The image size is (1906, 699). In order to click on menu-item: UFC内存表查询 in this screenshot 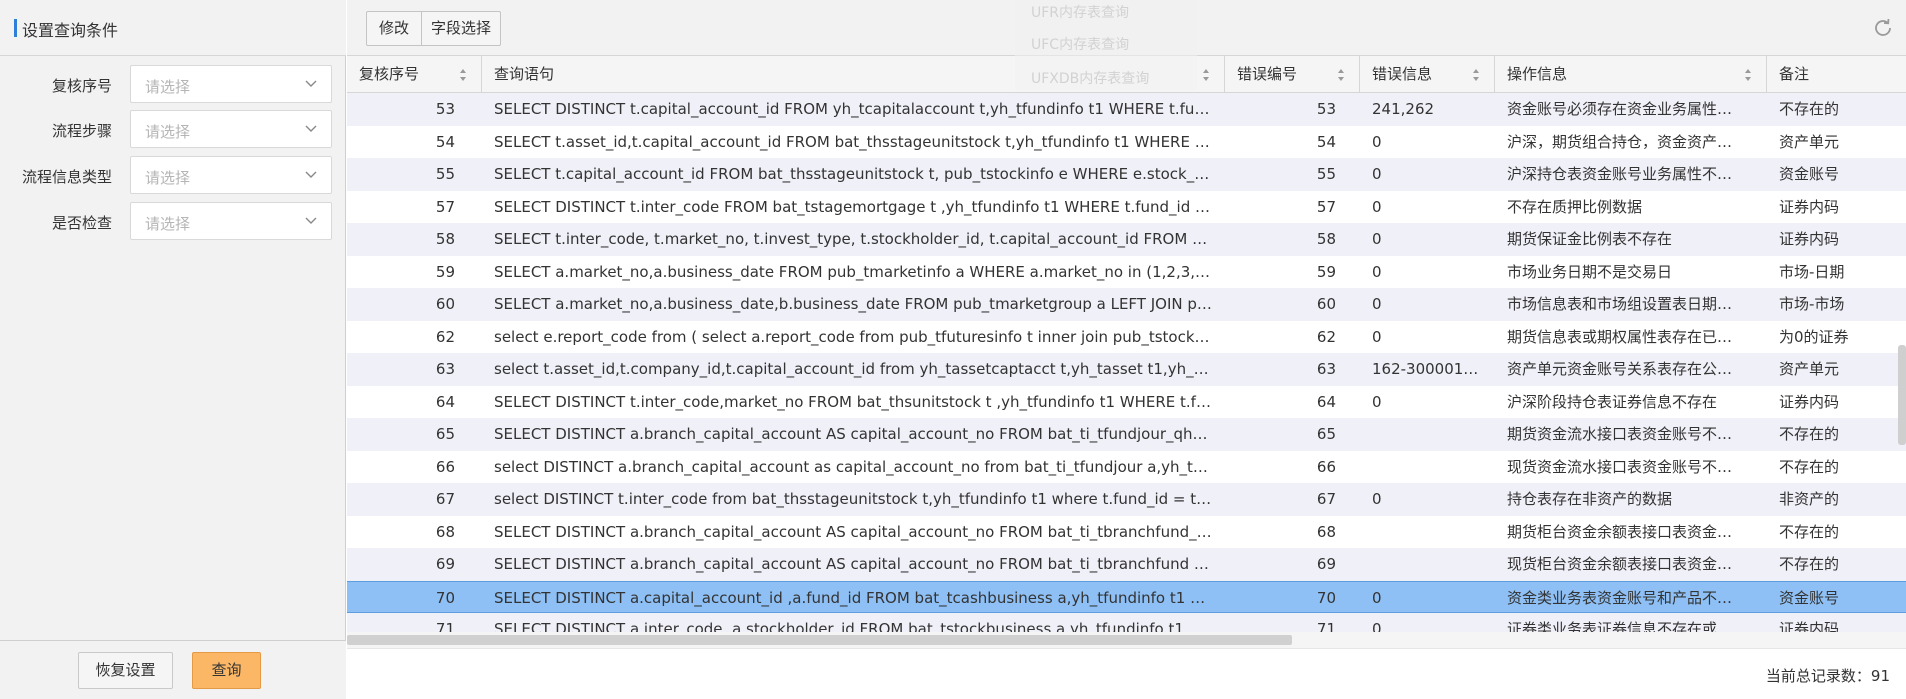, I will do `click(1080, 45)`.